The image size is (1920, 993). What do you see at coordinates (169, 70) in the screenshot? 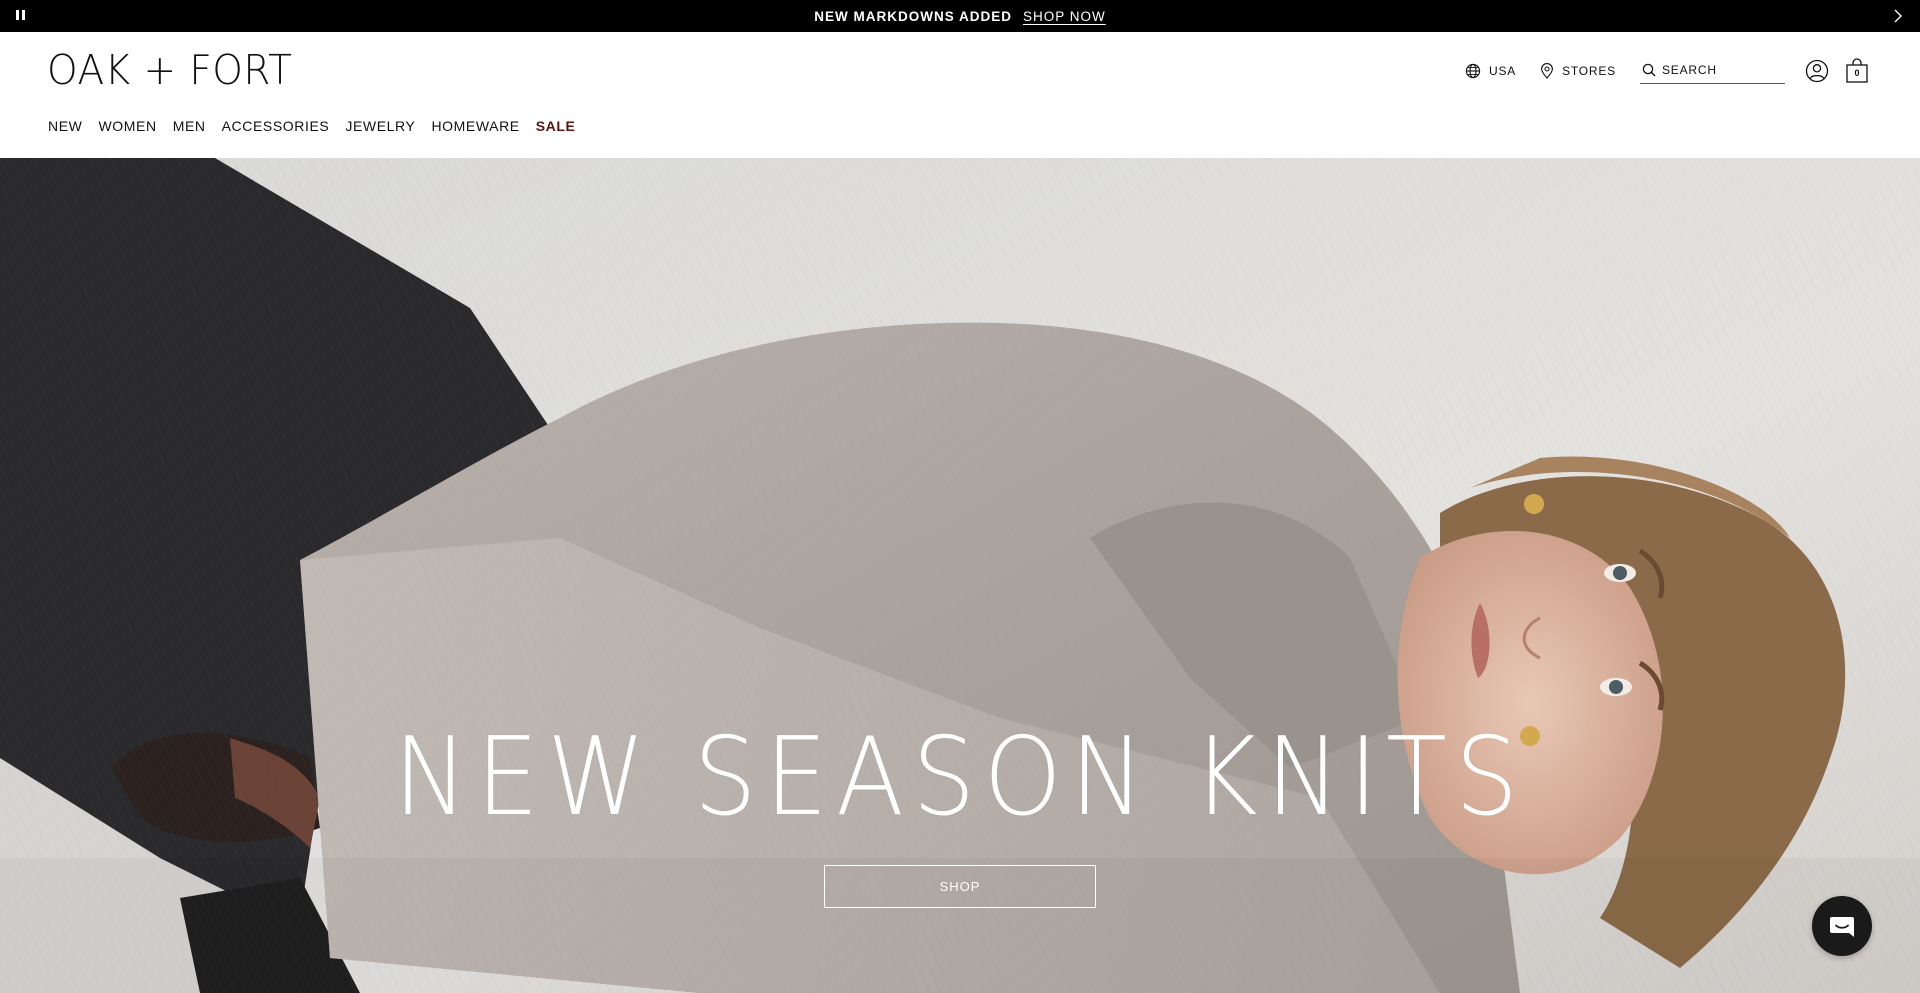
I see `site-logo: OAK + FORT` at bounding box center [169, 70].